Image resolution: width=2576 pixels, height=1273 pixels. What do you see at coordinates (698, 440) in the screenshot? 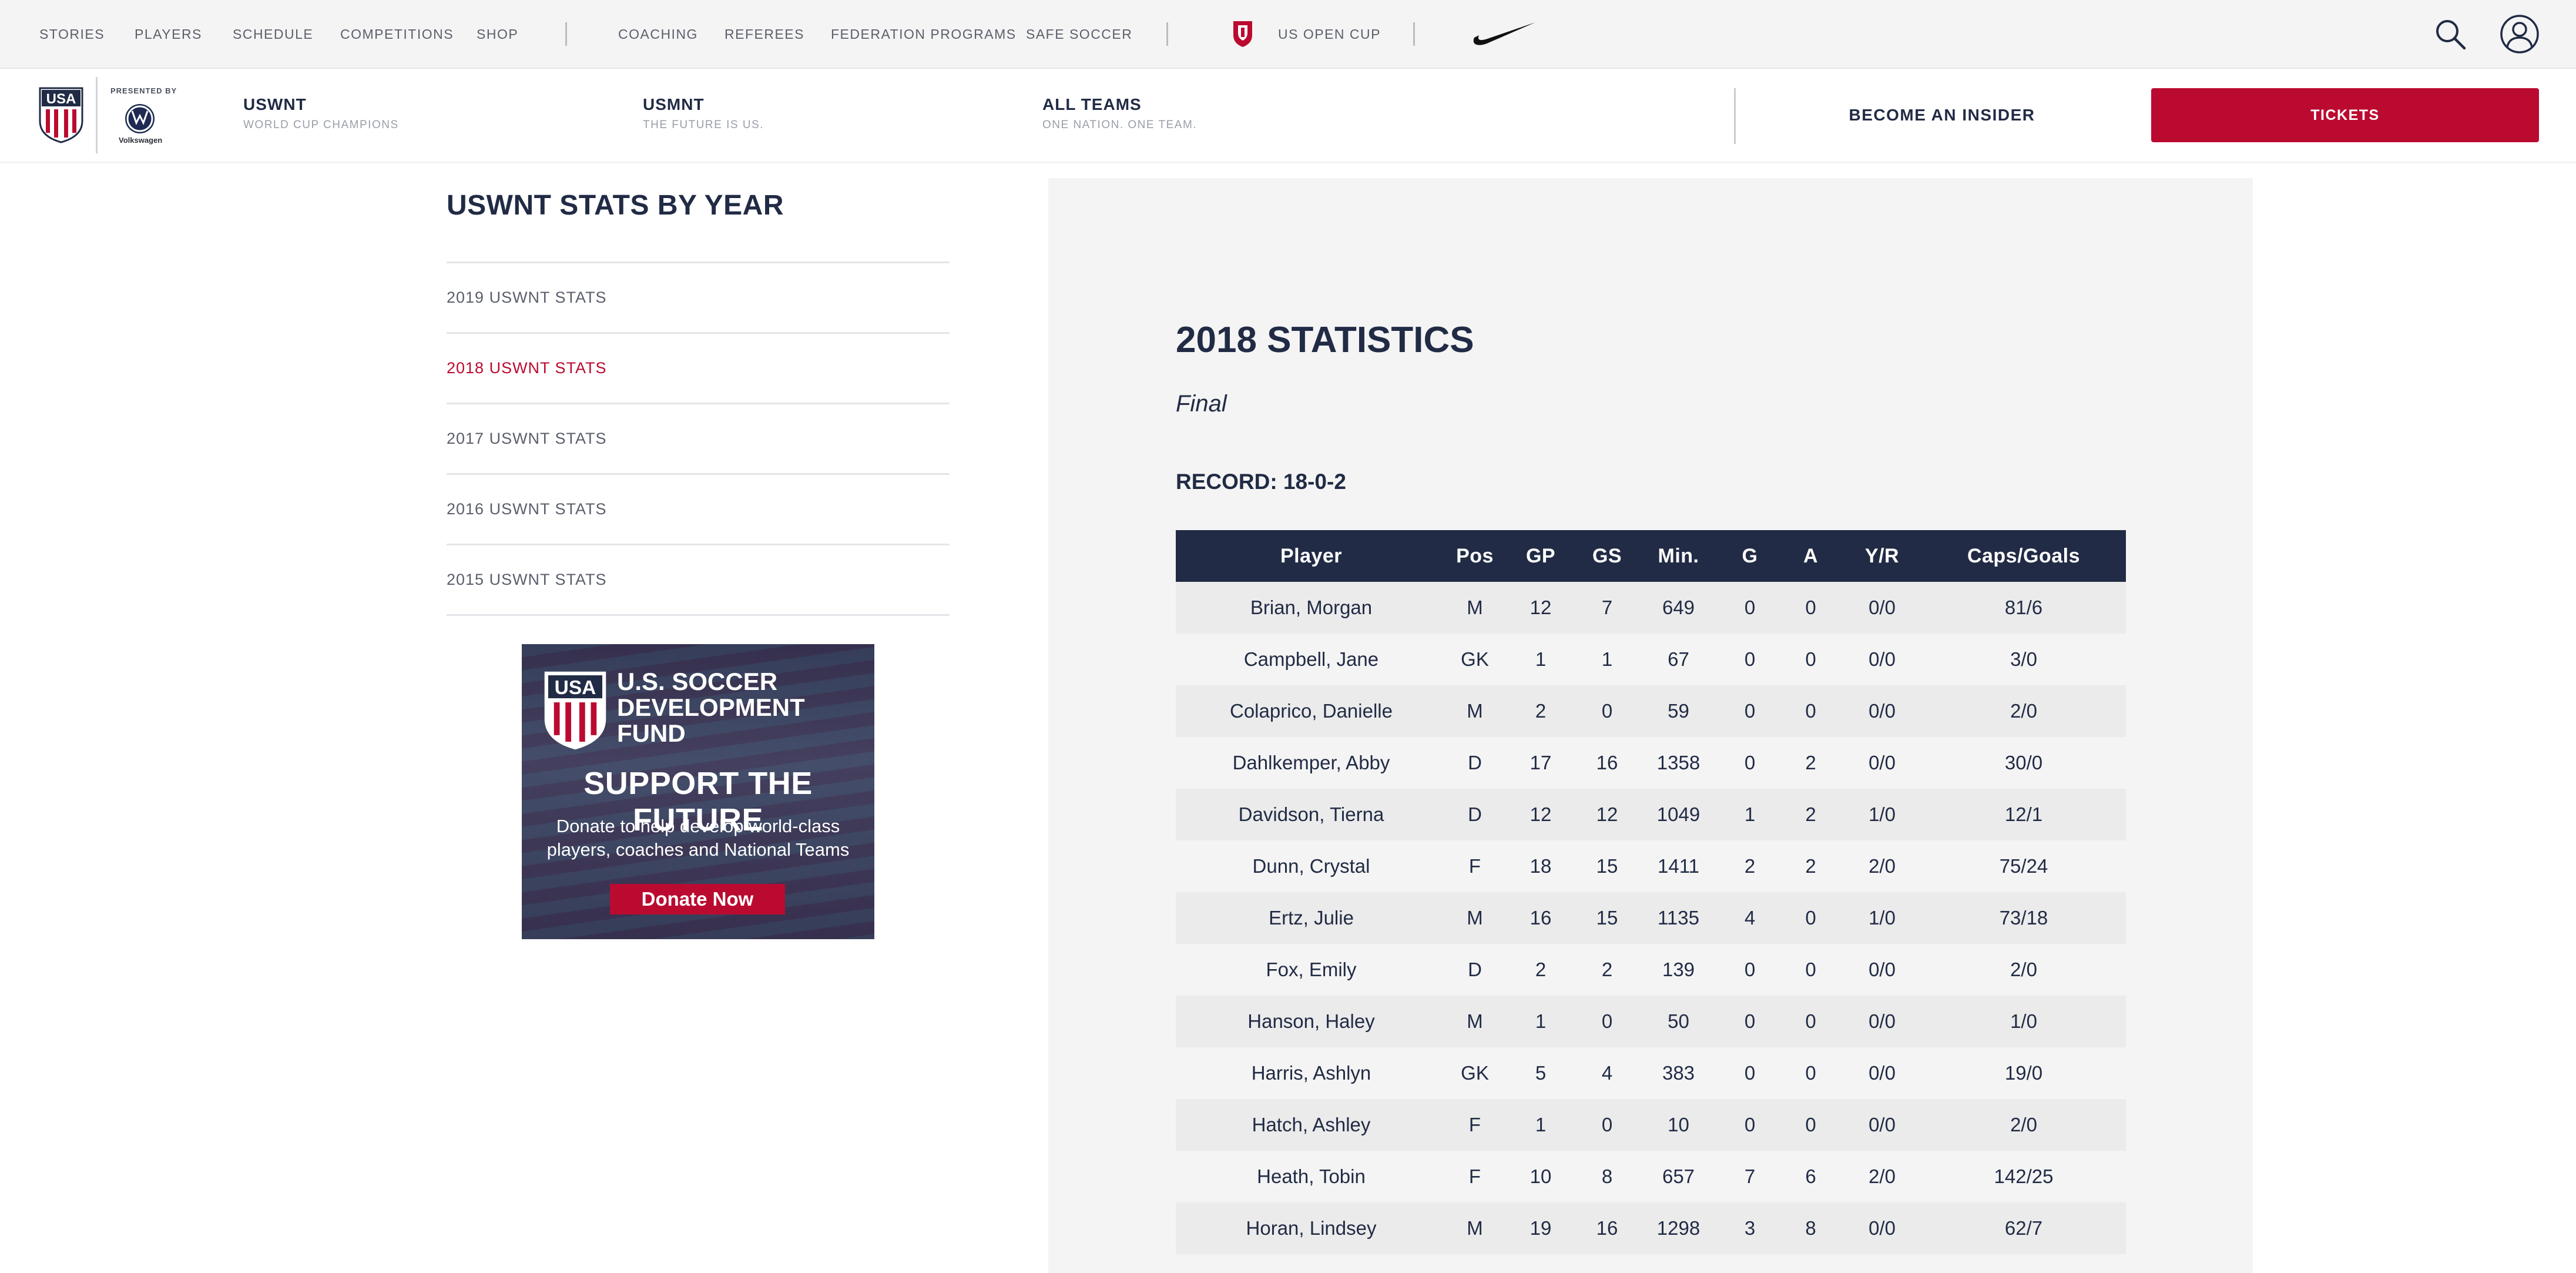
I see `year-item-2017: 2017 USWNT STATS` at bounding box center [698, 440].